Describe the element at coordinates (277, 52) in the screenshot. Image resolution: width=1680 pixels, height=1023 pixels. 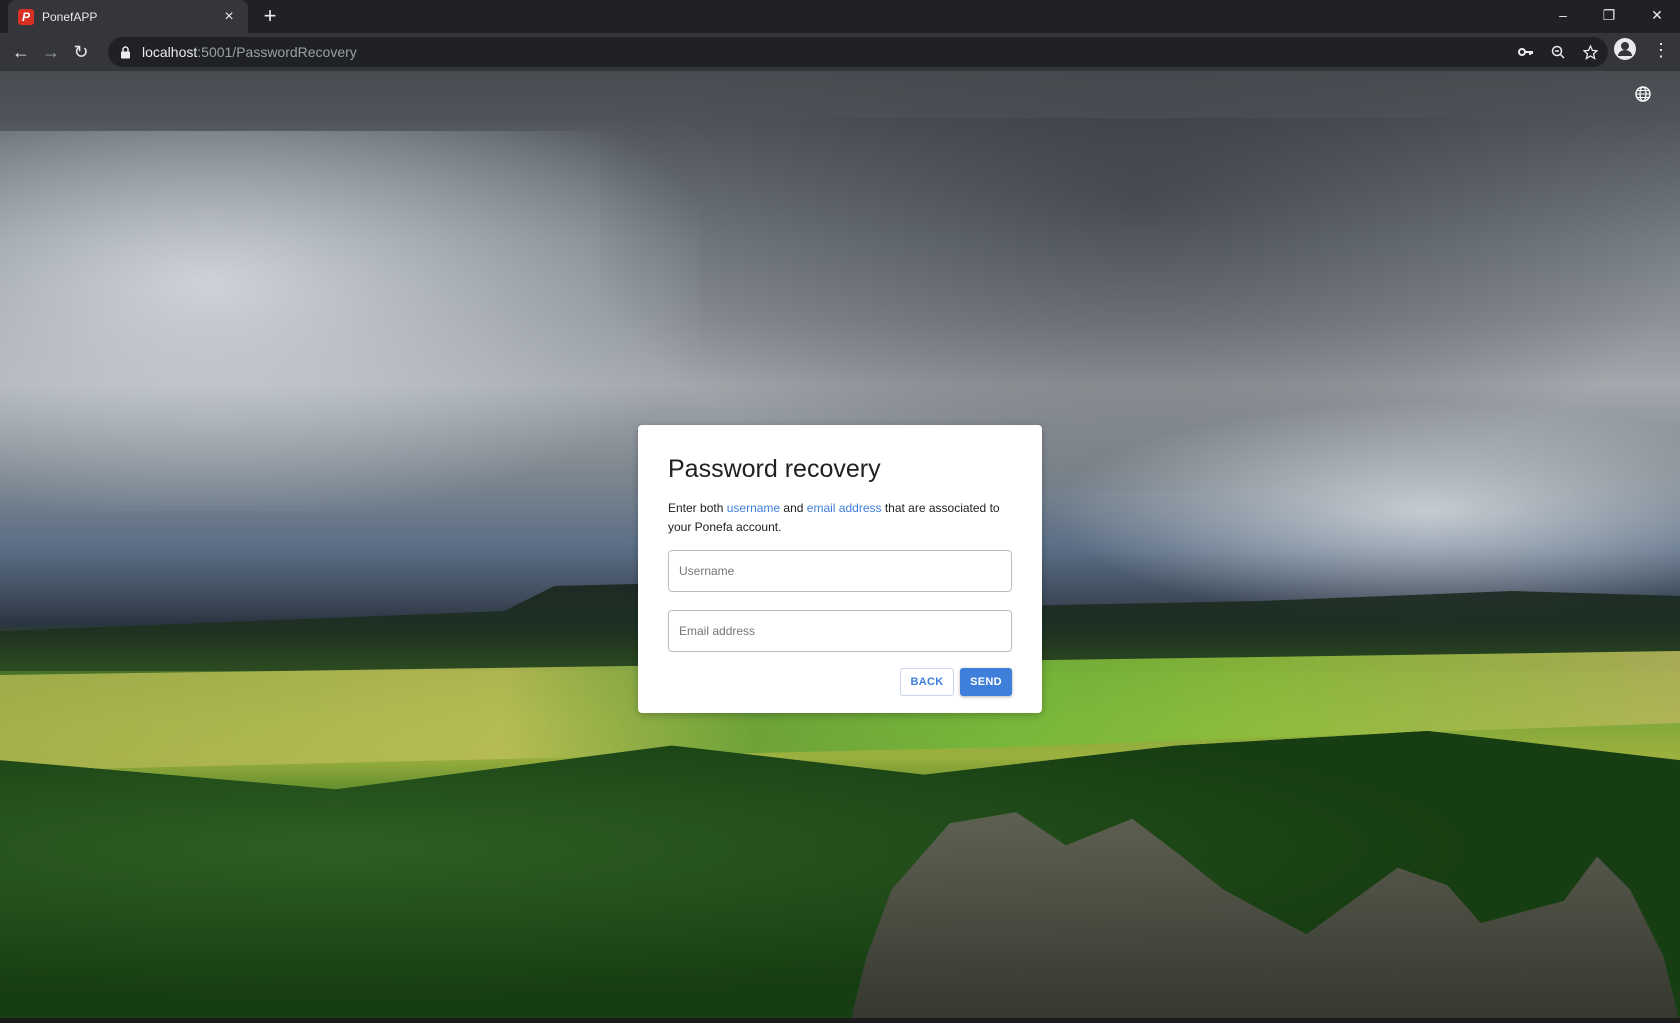
I see `url-path: :5001/PasswordRecovery` at that location.